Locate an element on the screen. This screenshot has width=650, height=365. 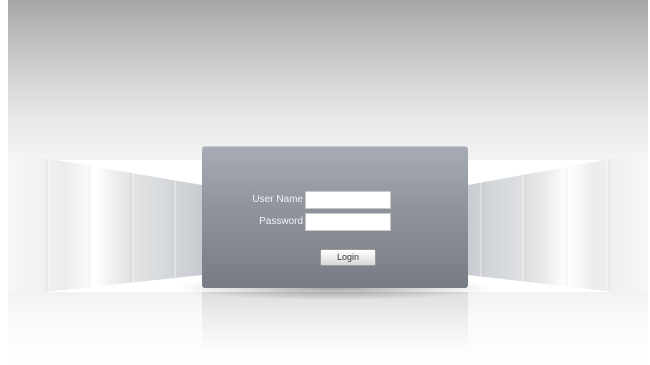
username-row: User Name is located at coordinates (296, 200).